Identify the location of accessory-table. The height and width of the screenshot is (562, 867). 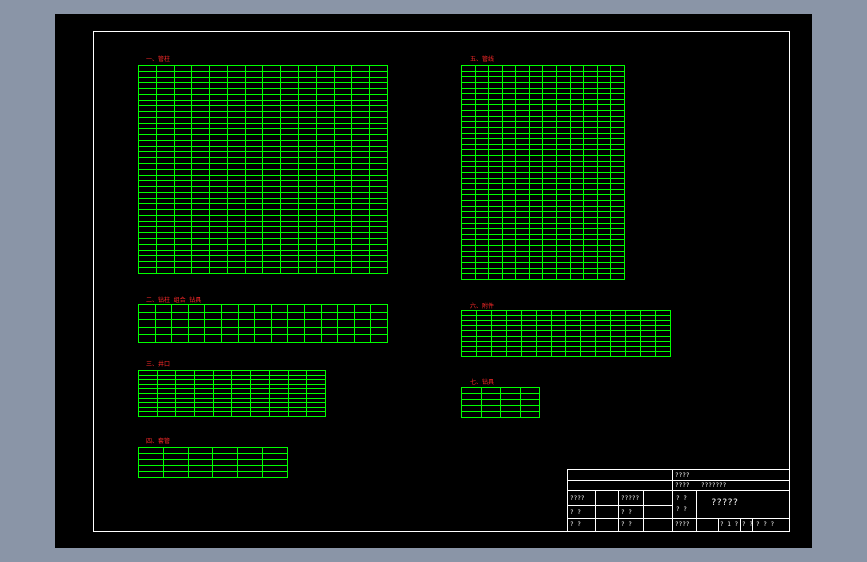
(566, 333).